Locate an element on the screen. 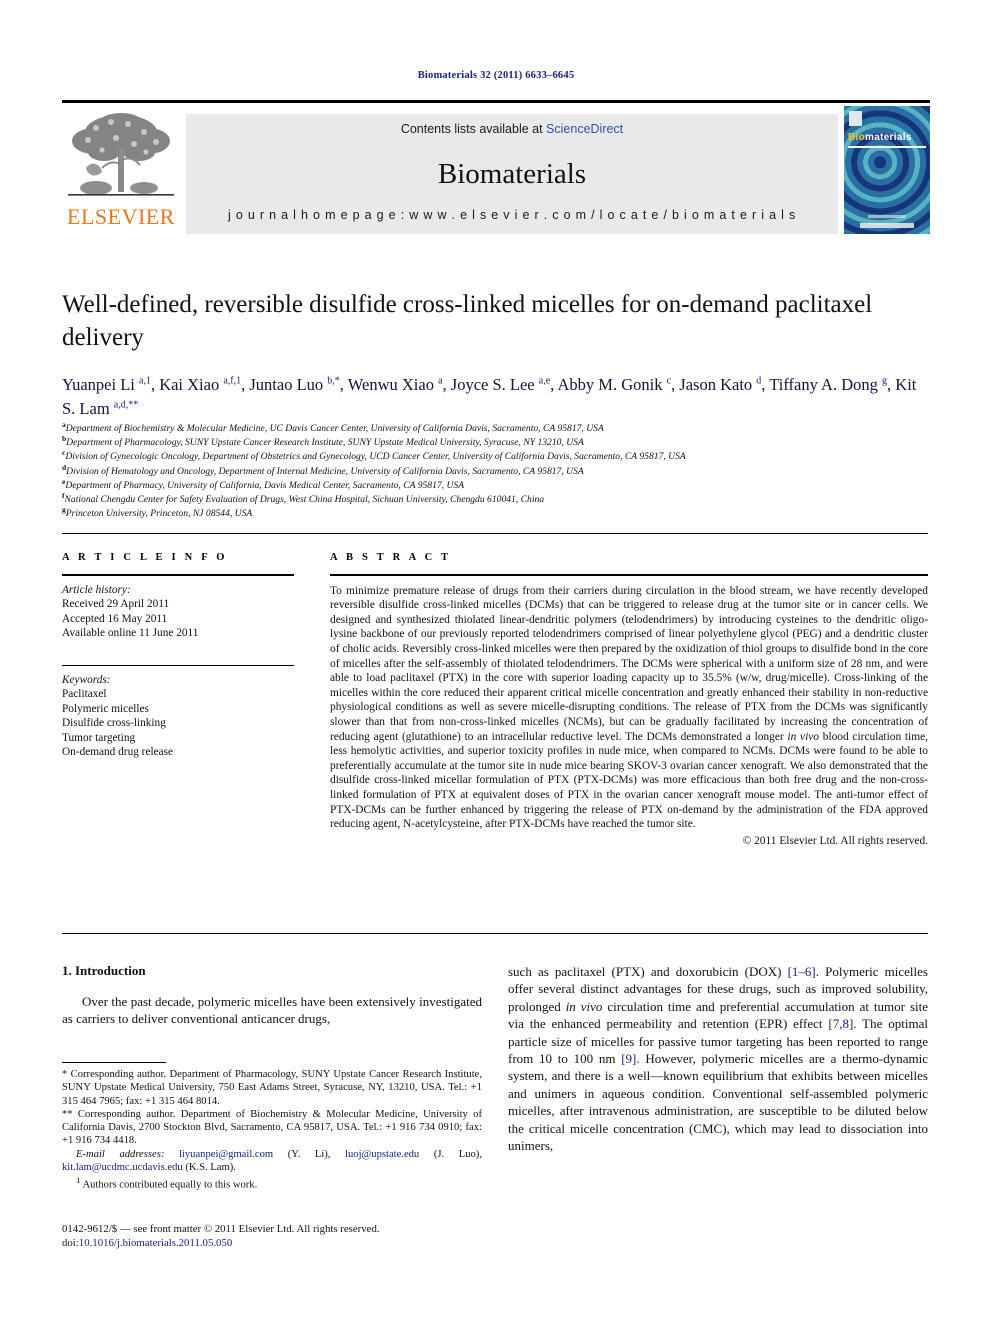  keywords-rule is located at coordinates (178, 665).